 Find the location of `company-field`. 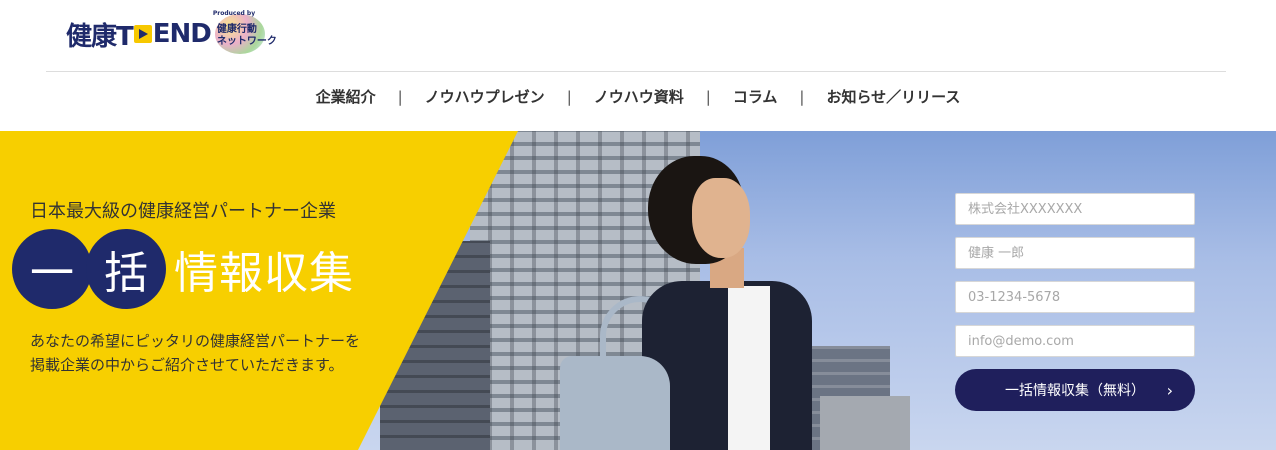

company-field is located at coordinates (1075, 209).